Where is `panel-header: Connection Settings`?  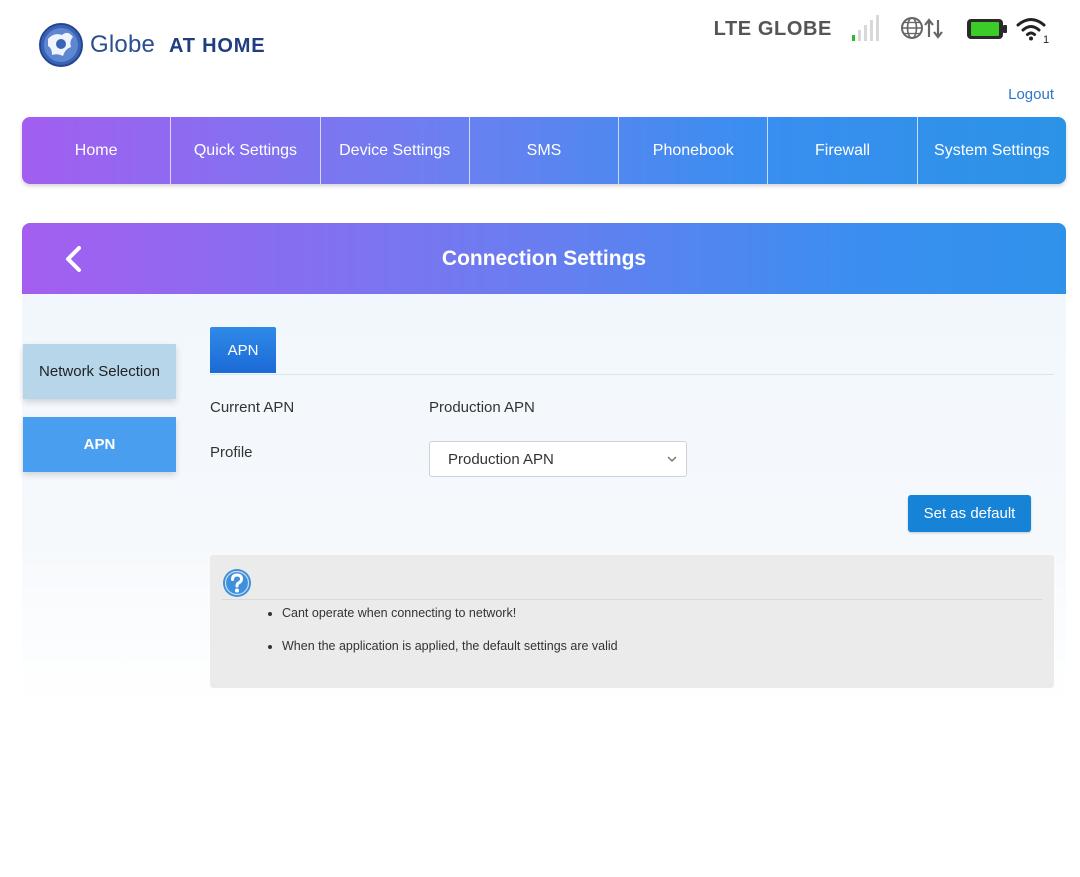 panel-header: Connection Settings is located at coordinates (544, 258).